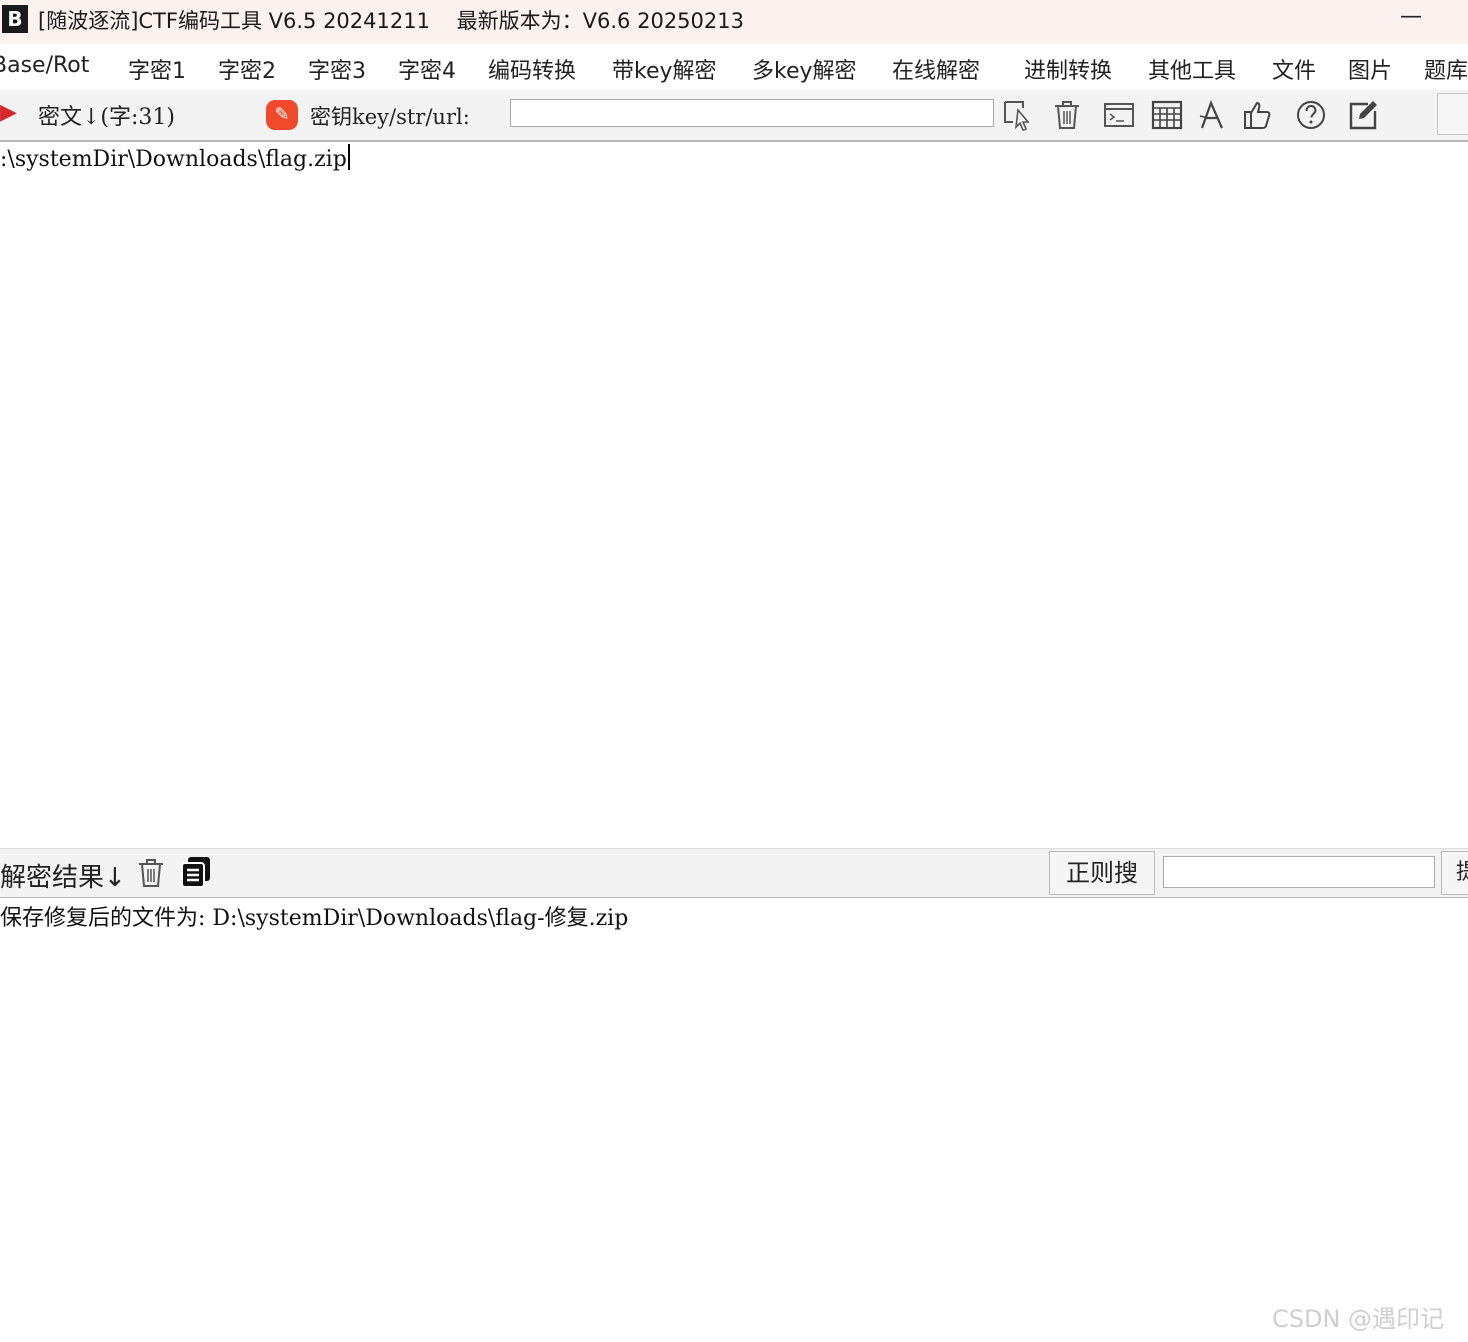  Describe the element at coordinates (337, 69) in the screenshot. I see `menu-item-zimi3: 字密3` at that location.